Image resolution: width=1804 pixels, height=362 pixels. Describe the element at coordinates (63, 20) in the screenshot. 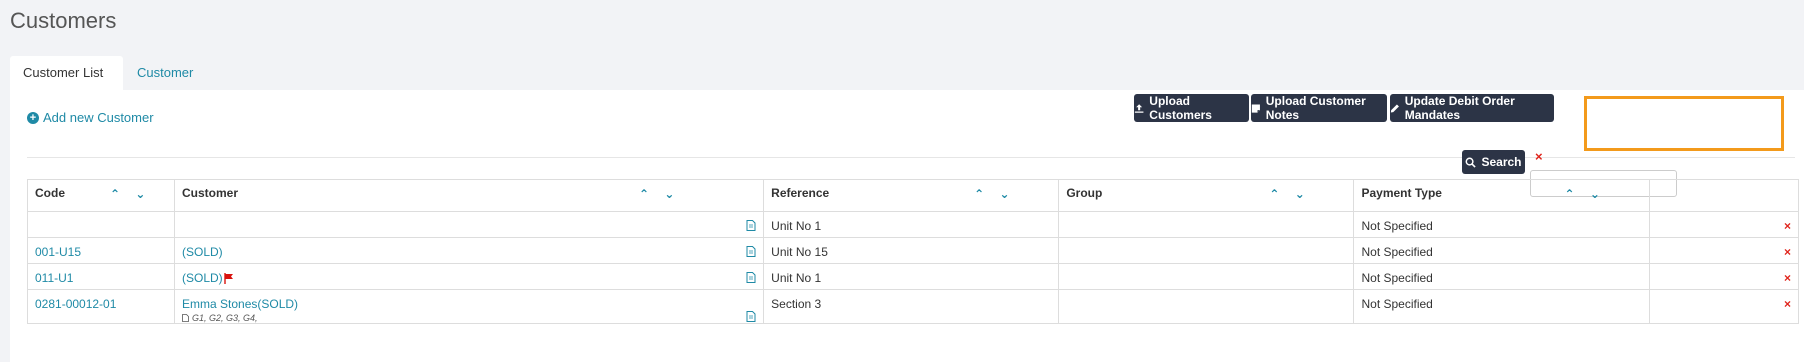

I see `page-title: Customers` at that location.